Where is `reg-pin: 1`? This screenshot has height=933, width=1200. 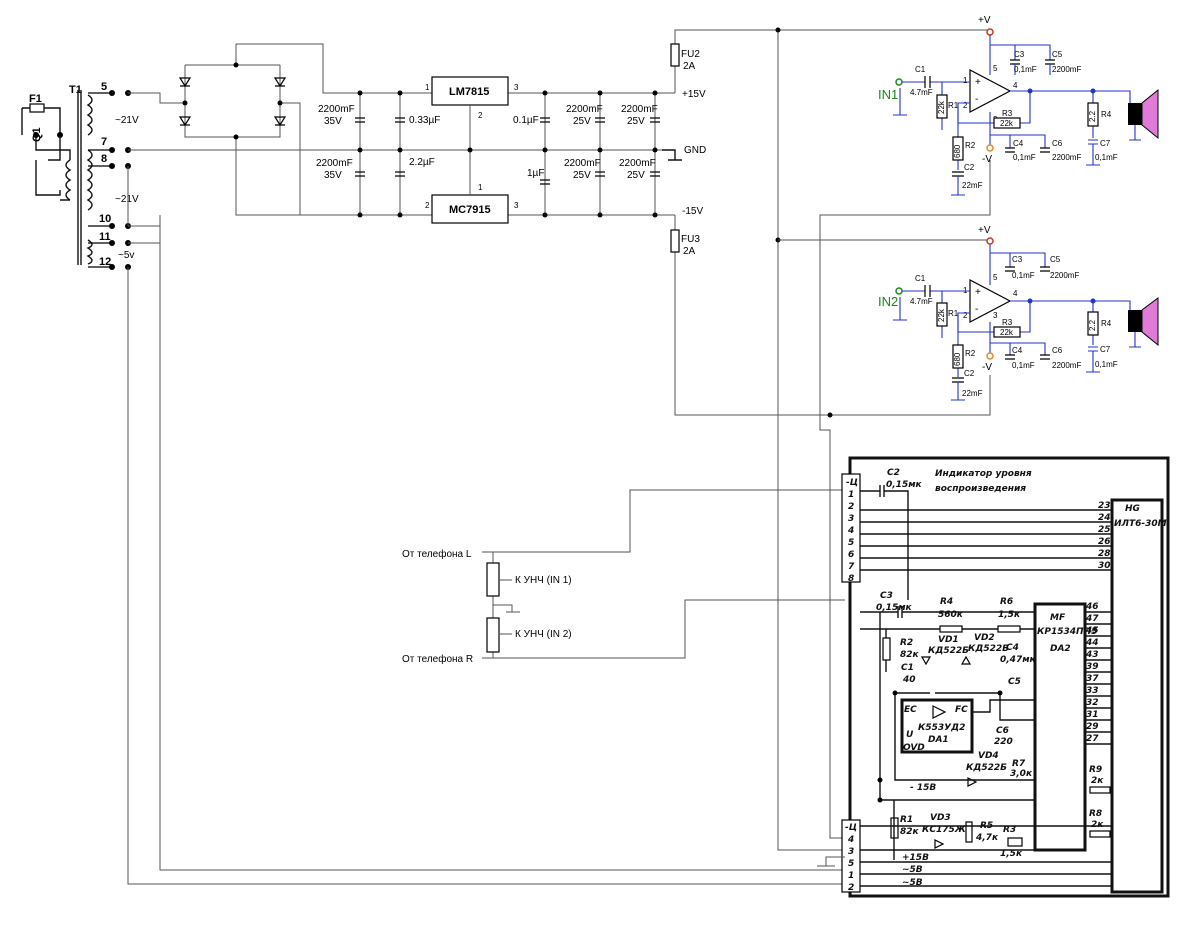 reg-pin: 1 is located at coordinates (480, 187).